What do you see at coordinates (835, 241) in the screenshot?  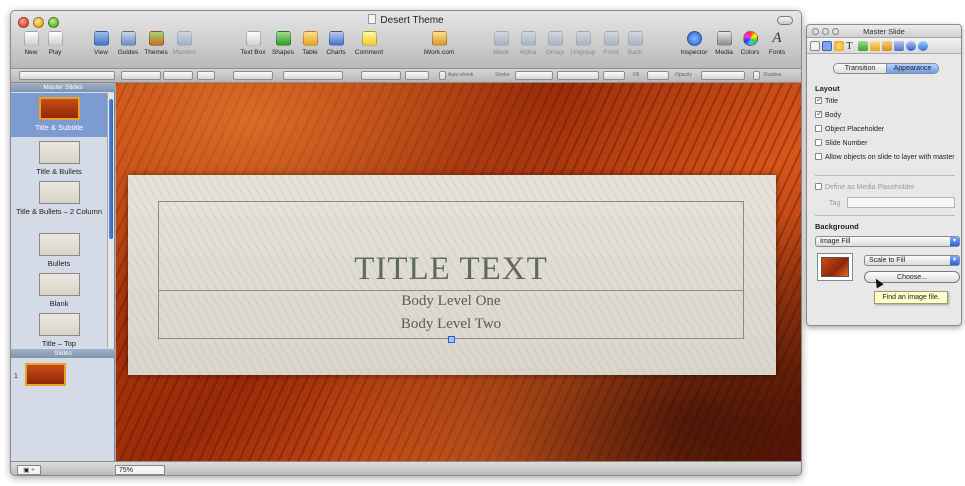 I see `background-fill-value: Image Fill` at bounding box center [835, 241].